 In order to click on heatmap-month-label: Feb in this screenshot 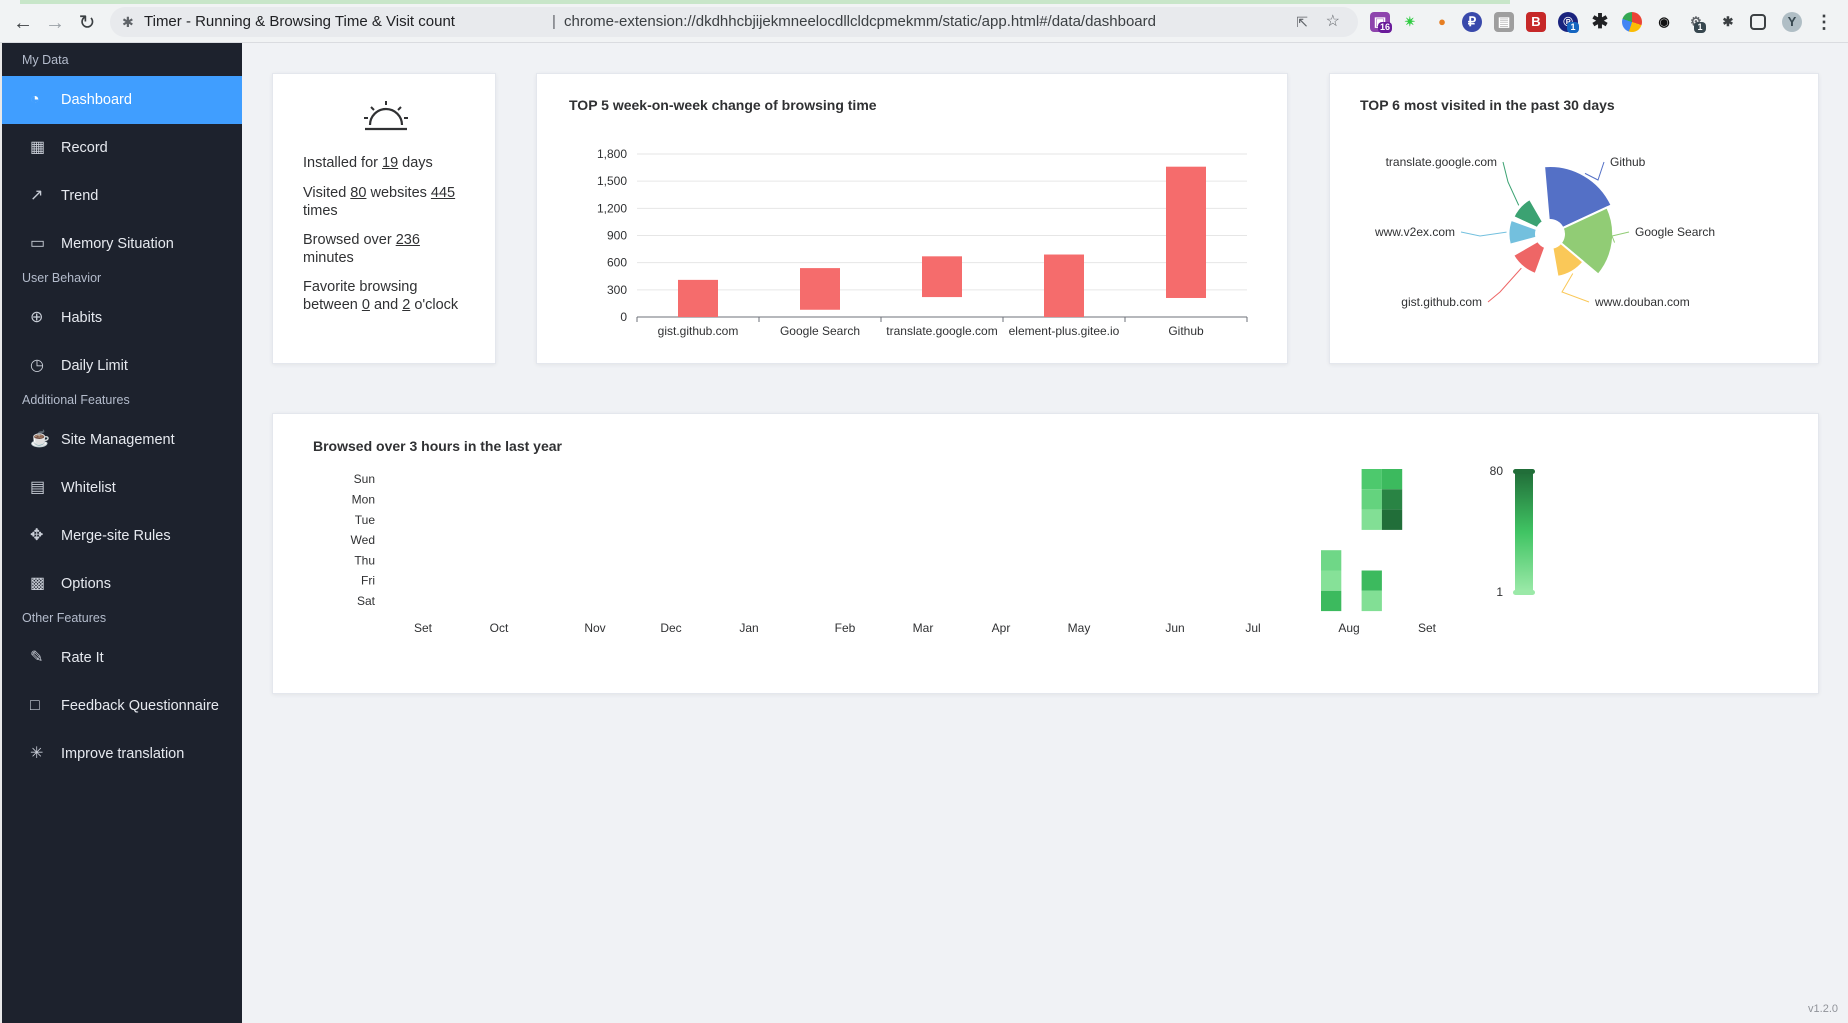, I will do `click(845, 628)`.